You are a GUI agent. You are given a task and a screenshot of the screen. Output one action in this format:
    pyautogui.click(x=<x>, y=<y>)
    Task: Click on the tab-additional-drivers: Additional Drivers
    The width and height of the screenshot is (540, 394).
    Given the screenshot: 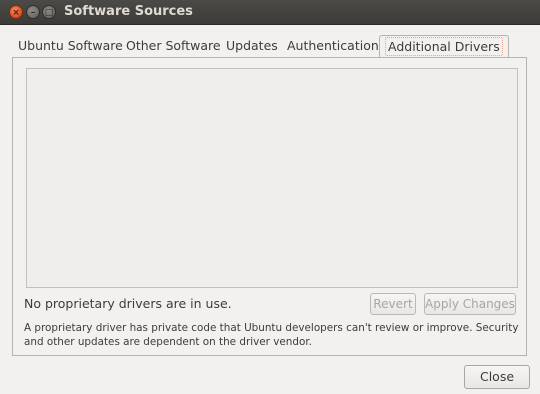 What is the action you would take?
    pyautogui.click(x=444, y=47)
    